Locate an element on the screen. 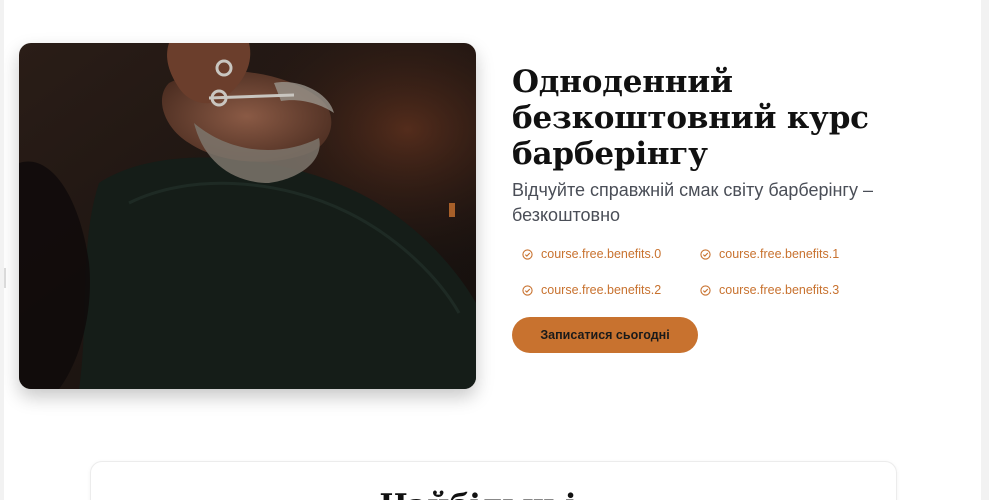  benefit-item: course.free.benefits.1 is located at coordinates (800, 254).